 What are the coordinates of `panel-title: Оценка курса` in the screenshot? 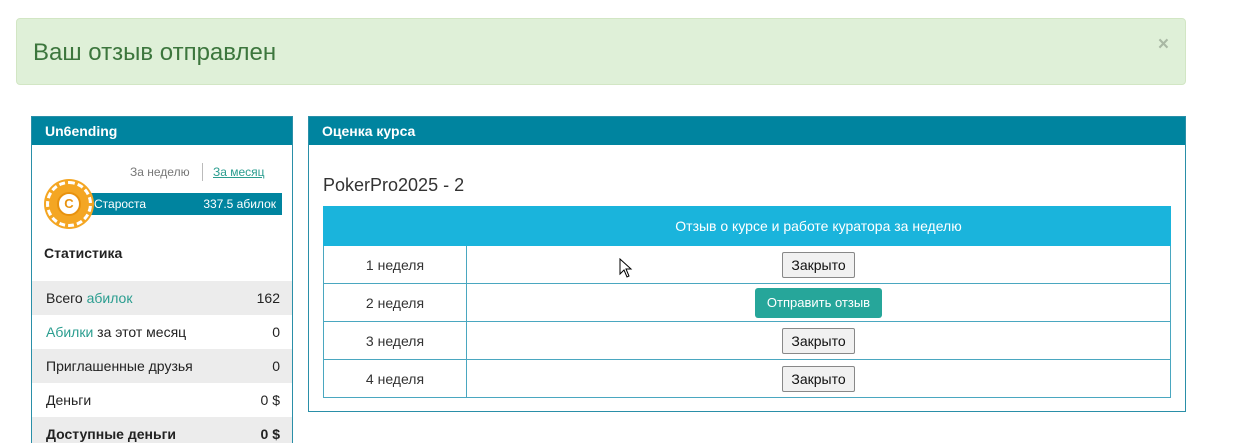 It's located at (747, 131).